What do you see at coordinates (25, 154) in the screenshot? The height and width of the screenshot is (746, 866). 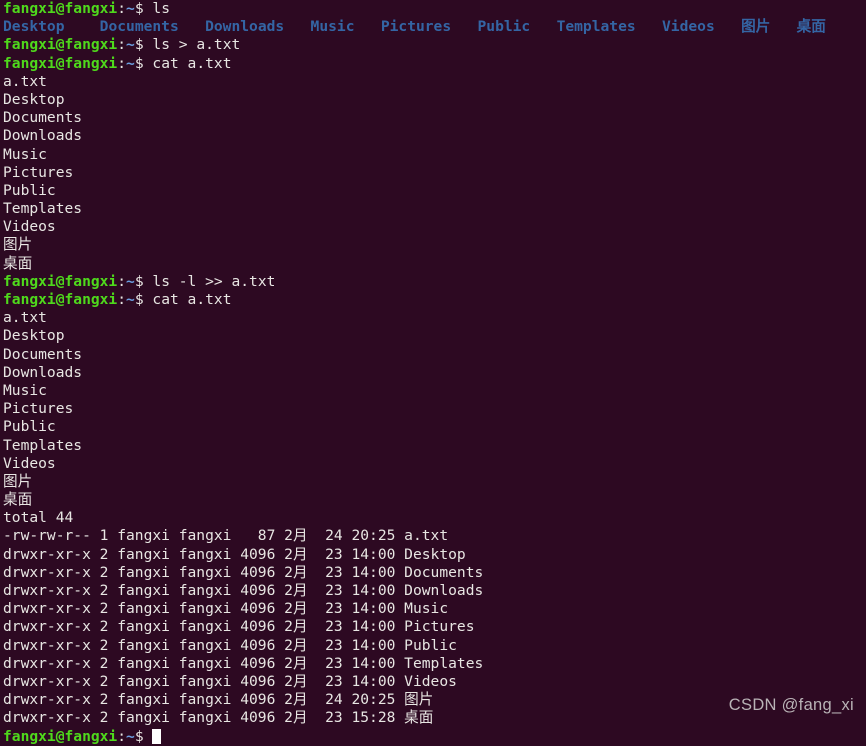 I see `output-text: Music` at bounding box center [25, 154].